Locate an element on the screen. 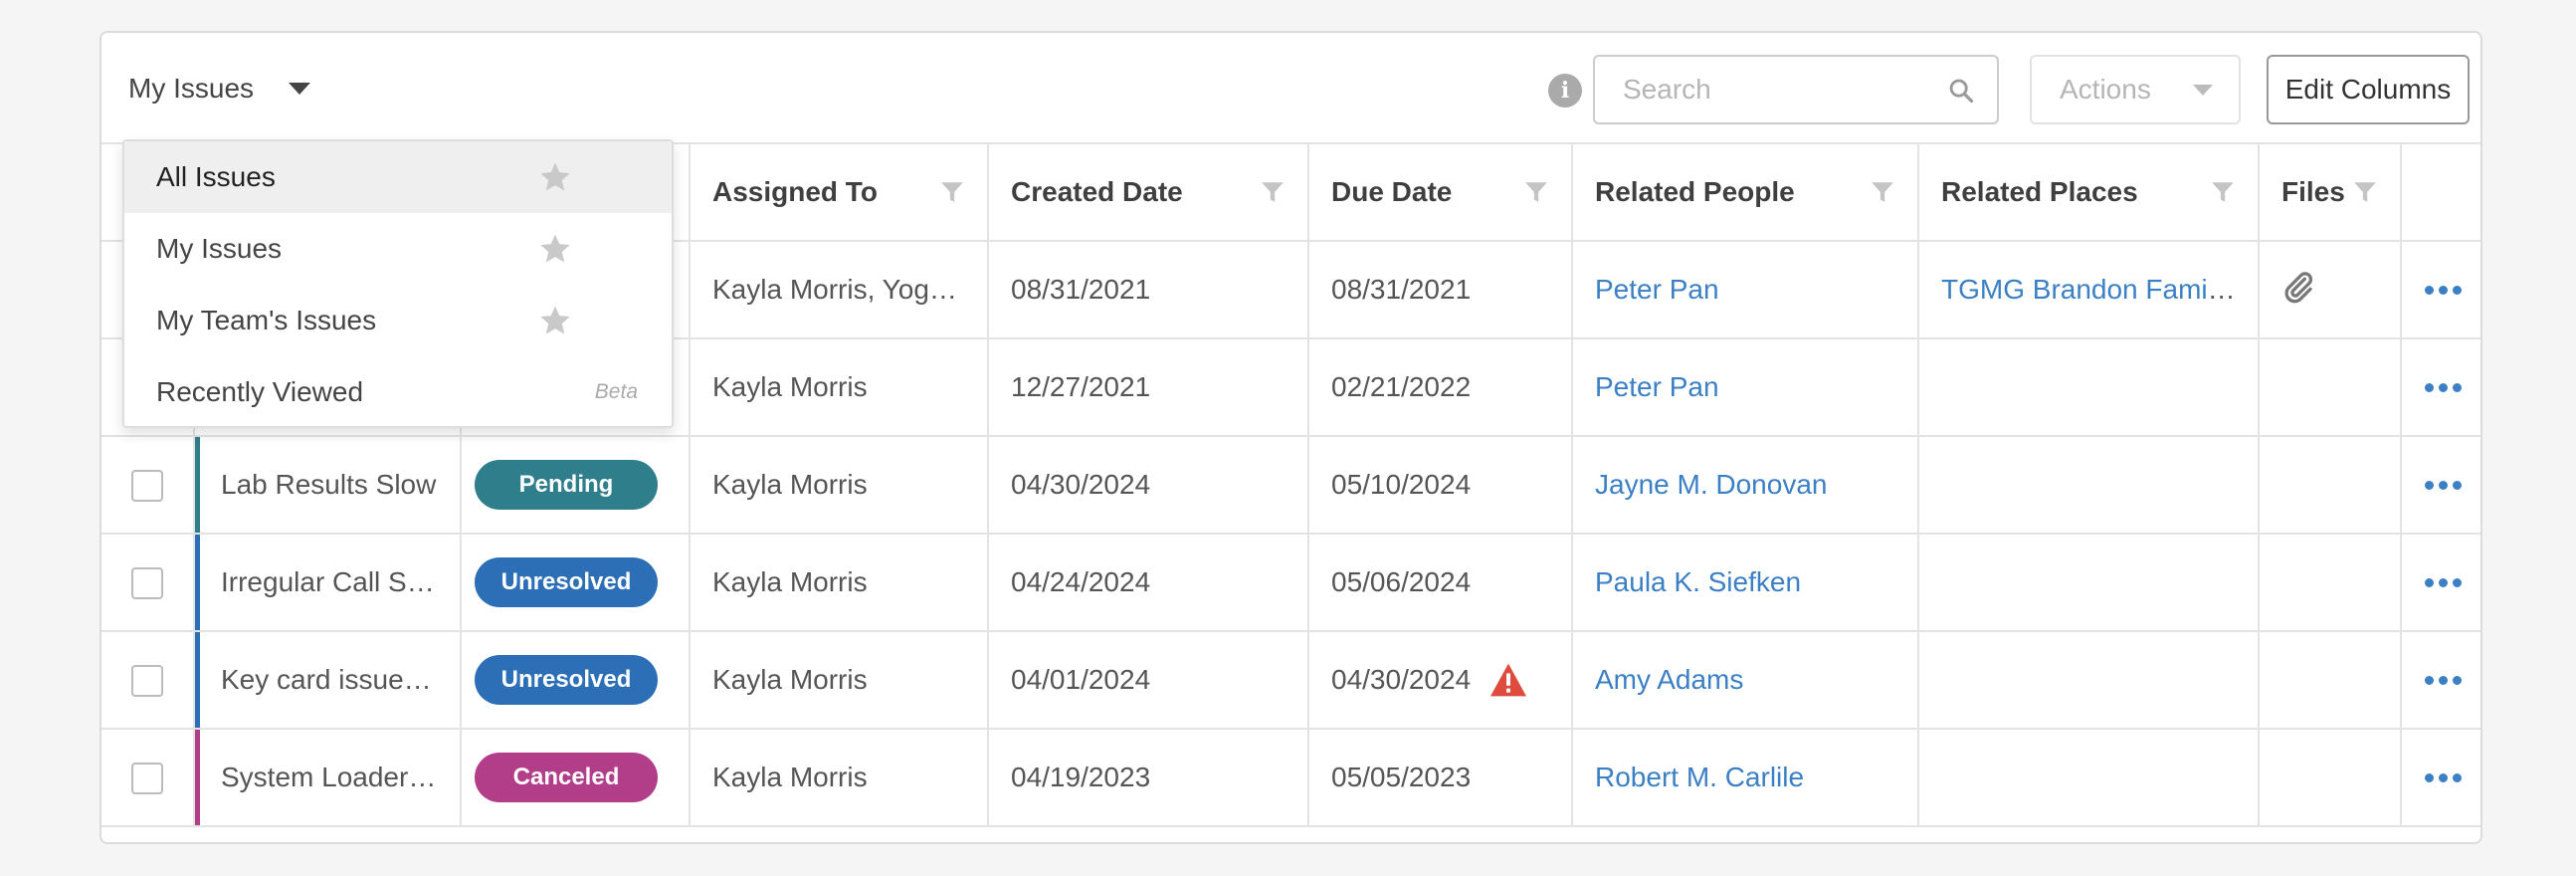 The width and height of the screenshot is (2576, 876). related-person-link: Paula K. Siefken is located at coordinates (1698, 581).